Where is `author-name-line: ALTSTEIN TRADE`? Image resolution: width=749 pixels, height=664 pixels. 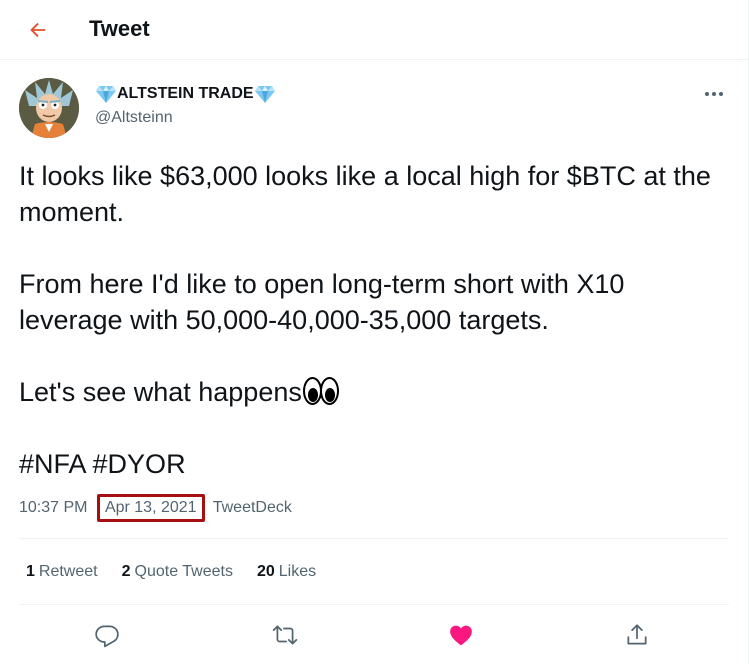
author-name-line: ALTSTEIN TRADE is located at coordinates (185, 94).